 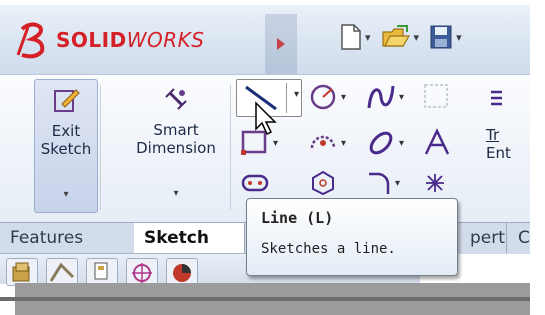 I want to click on property-manager-tab, so click(x=62, y=272).